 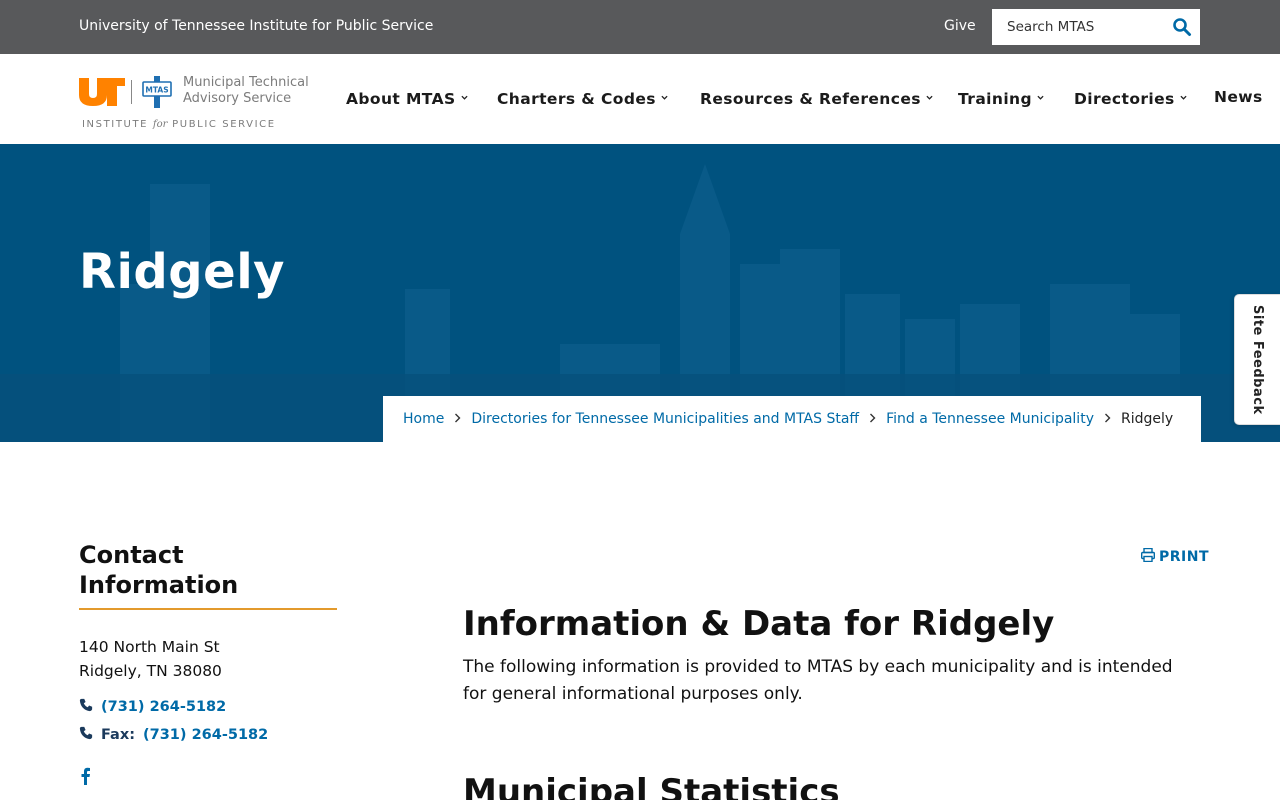 What do you see at coordinates (237, 98) in the screenshot?
I see `logo-name-line2: Advisory Service` at bounding box center [237, 98].